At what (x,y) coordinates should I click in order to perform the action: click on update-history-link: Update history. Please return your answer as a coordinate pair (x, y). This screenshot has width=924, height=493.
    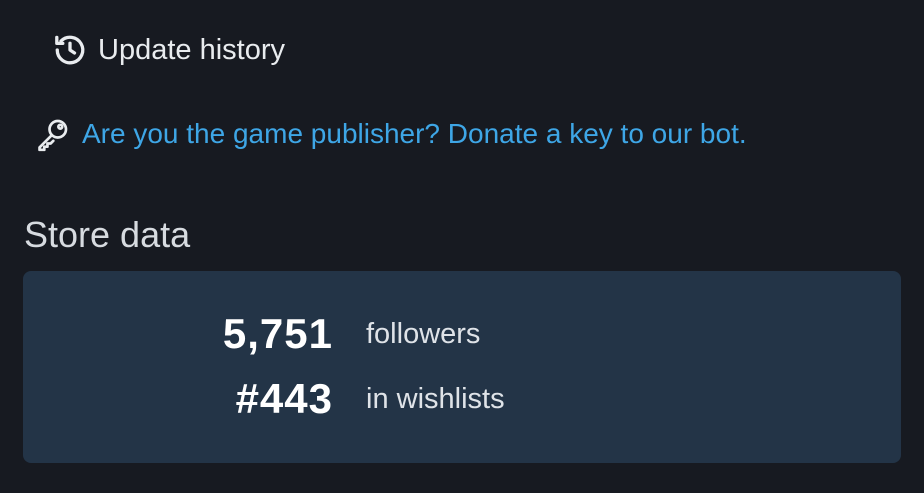
    Looking at the image, I should click on (168, 50).